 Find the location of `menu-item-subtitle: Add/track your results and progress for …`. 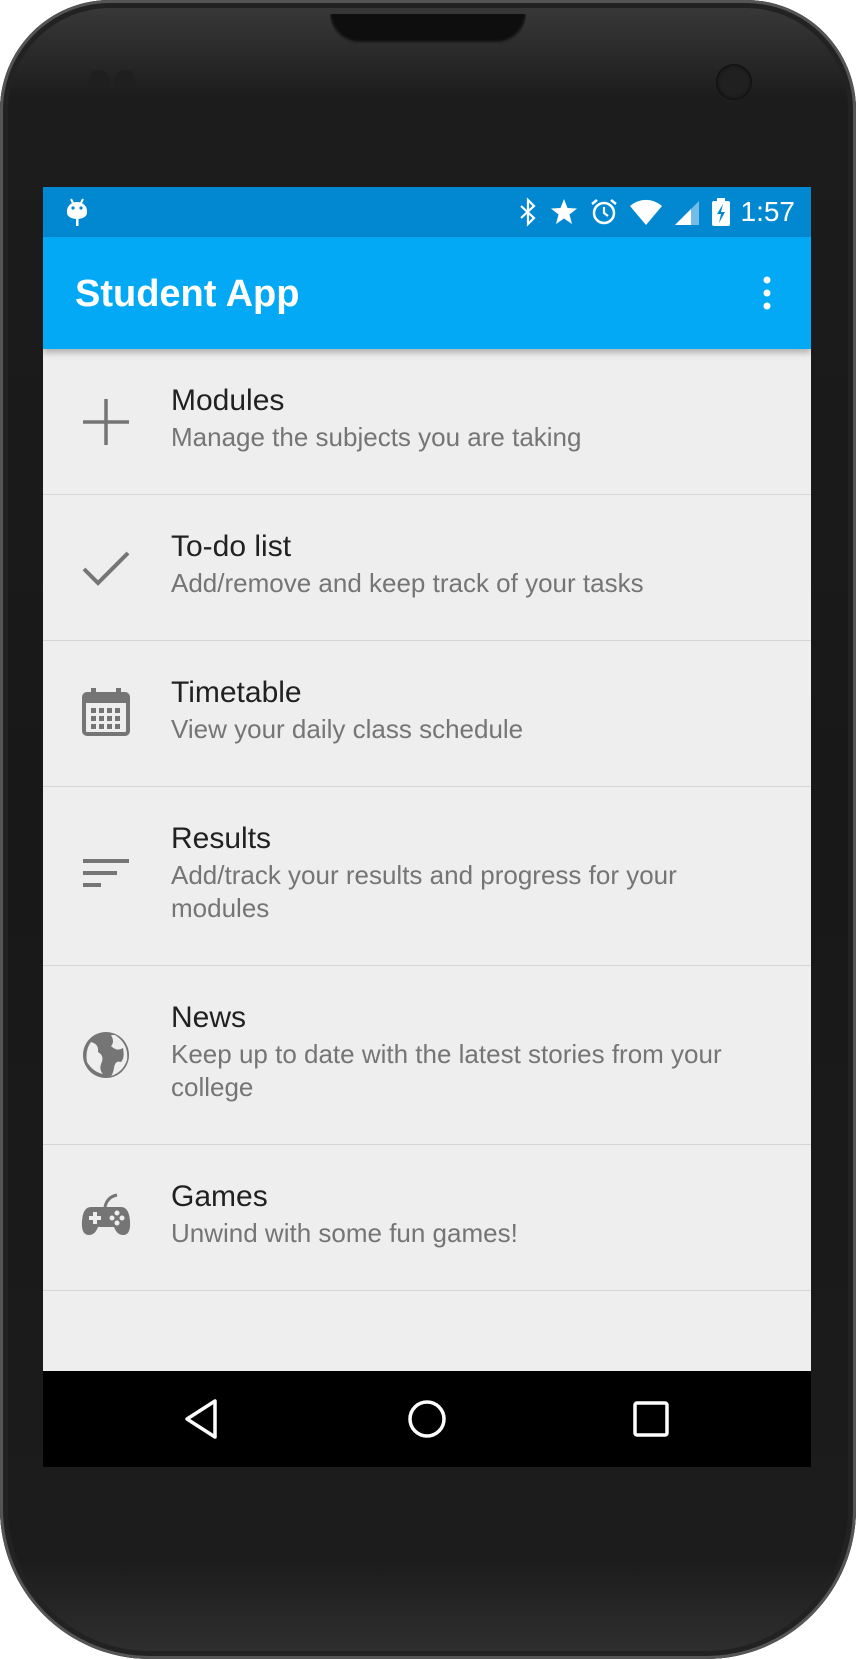

menu-item-subtitle: Add/track your results and progress for … is located at coordinates (424, 891).